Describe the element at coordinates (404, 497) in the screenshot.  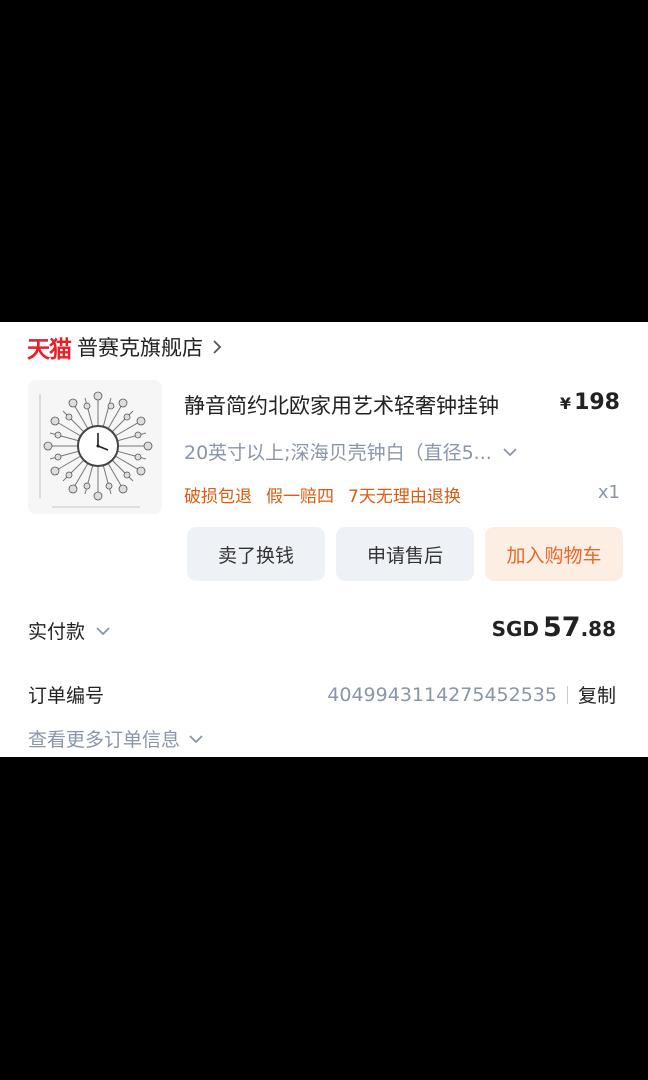
I see `guarantee-tag: 7天无理由退换` at that location.